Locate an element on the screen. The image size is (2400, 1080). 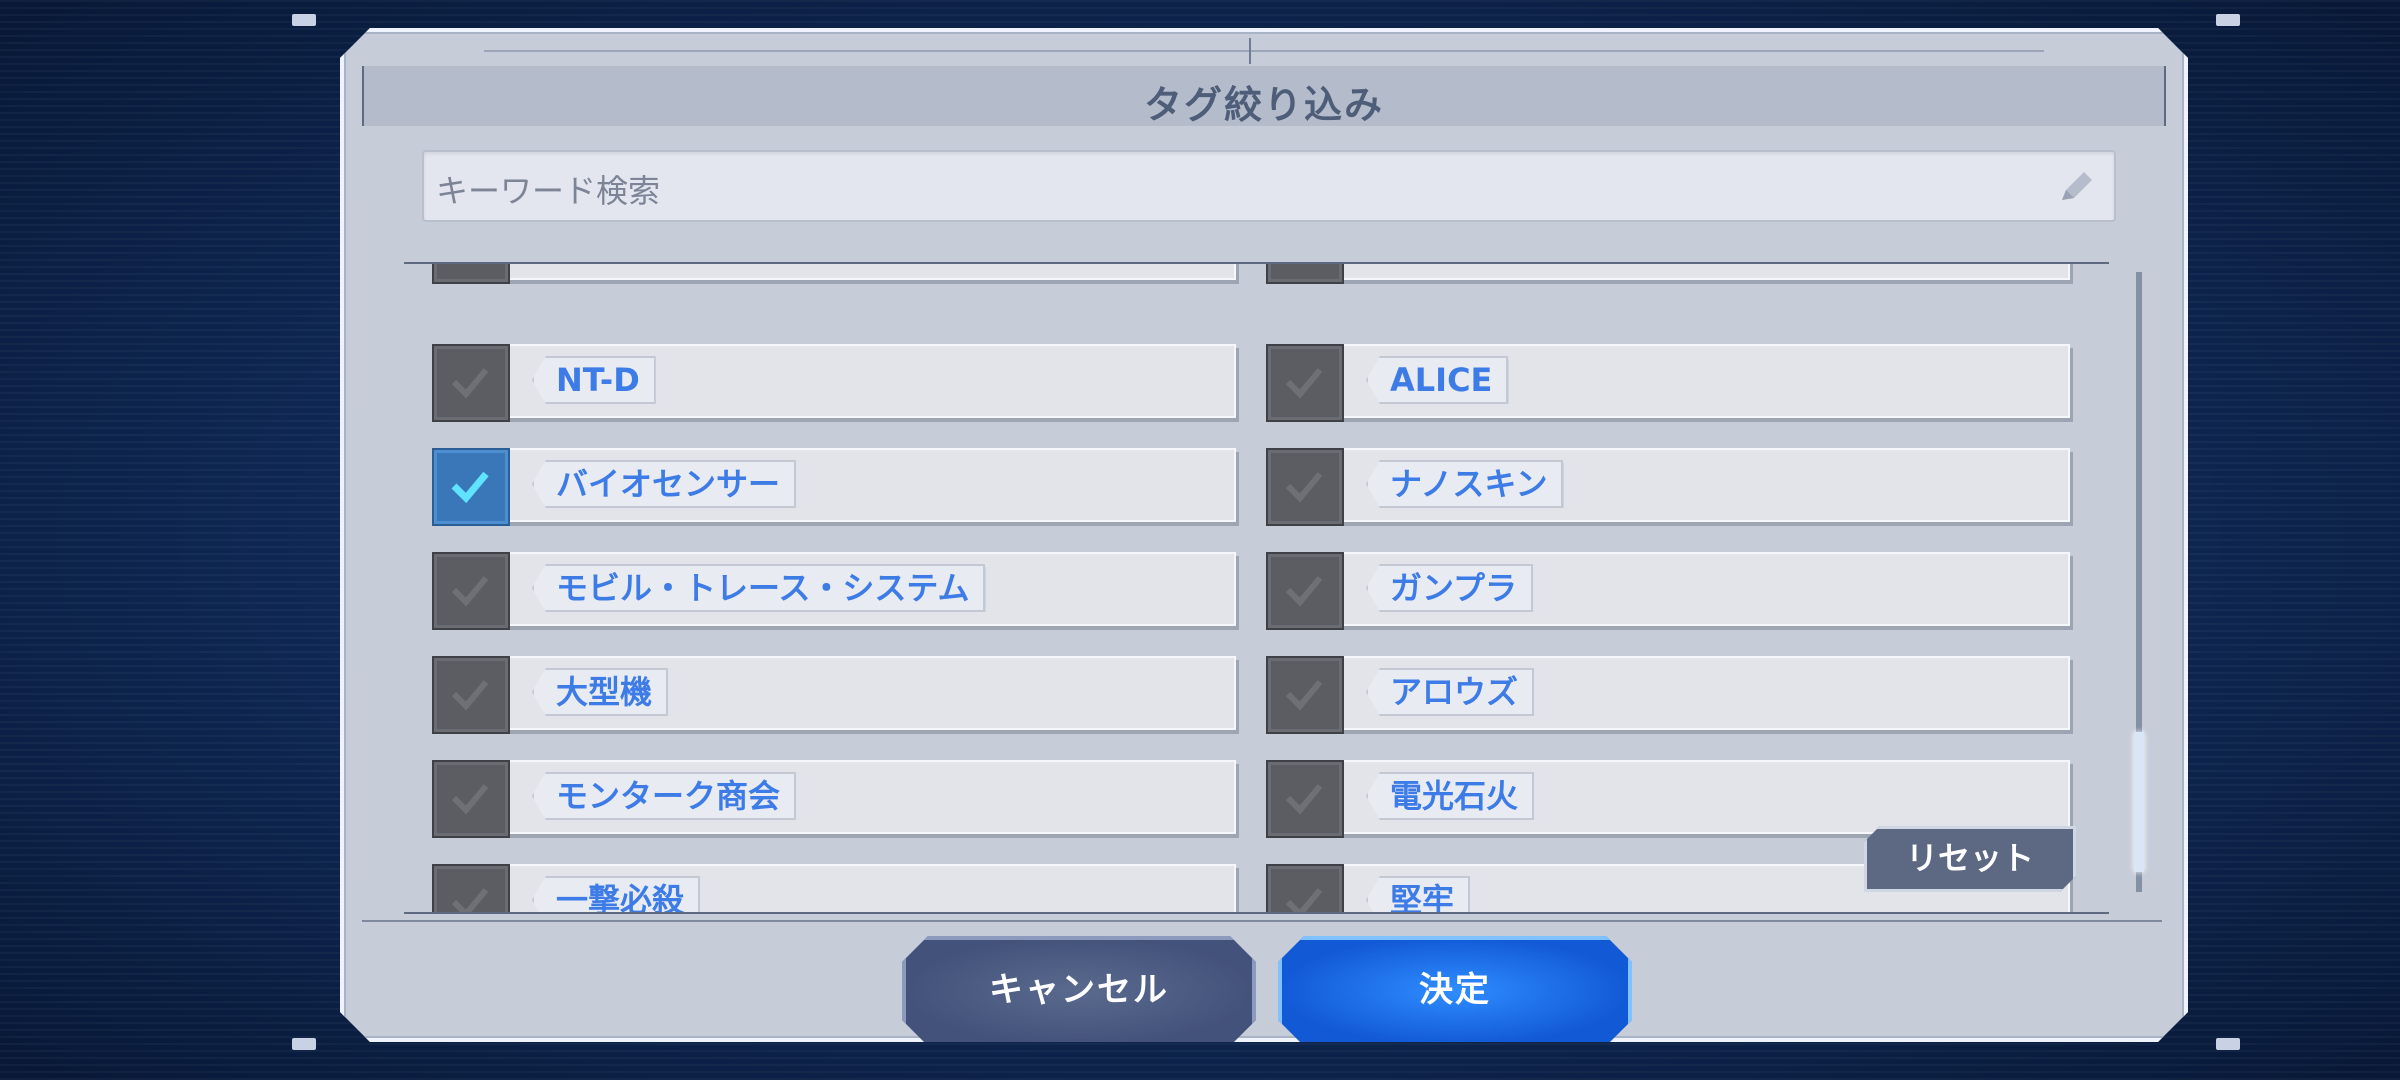
tag-label: バイオセンサー is located at coordinates (664, 484).